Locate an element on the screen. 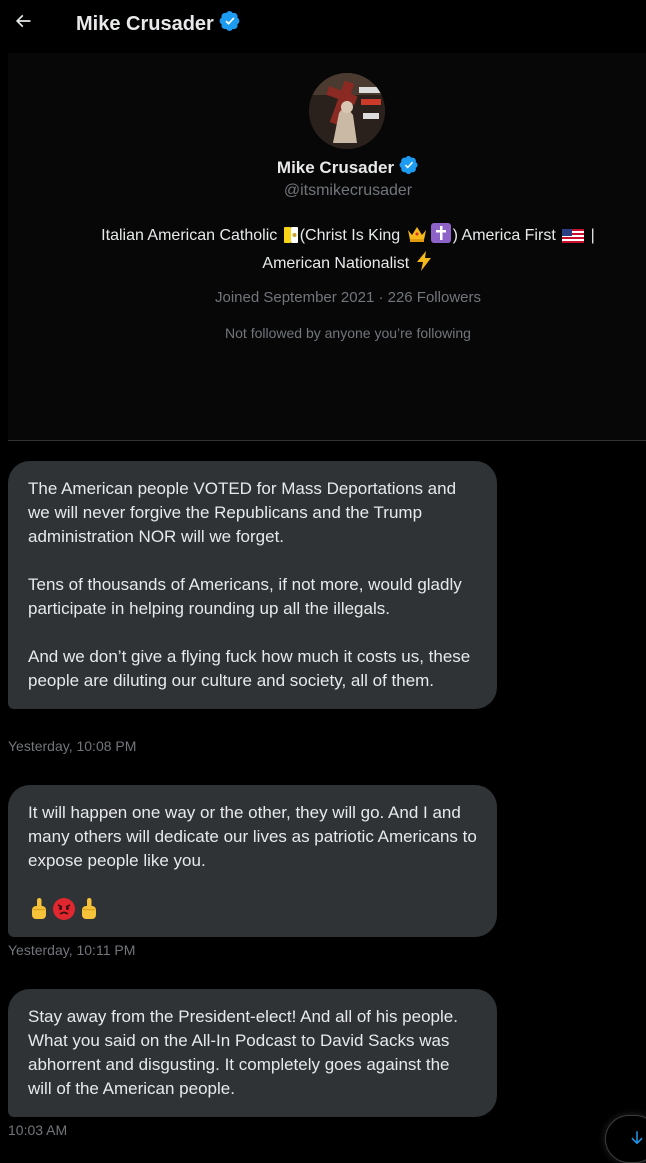  profile-name: Mike Crusader is located at coordinates (327, 167).